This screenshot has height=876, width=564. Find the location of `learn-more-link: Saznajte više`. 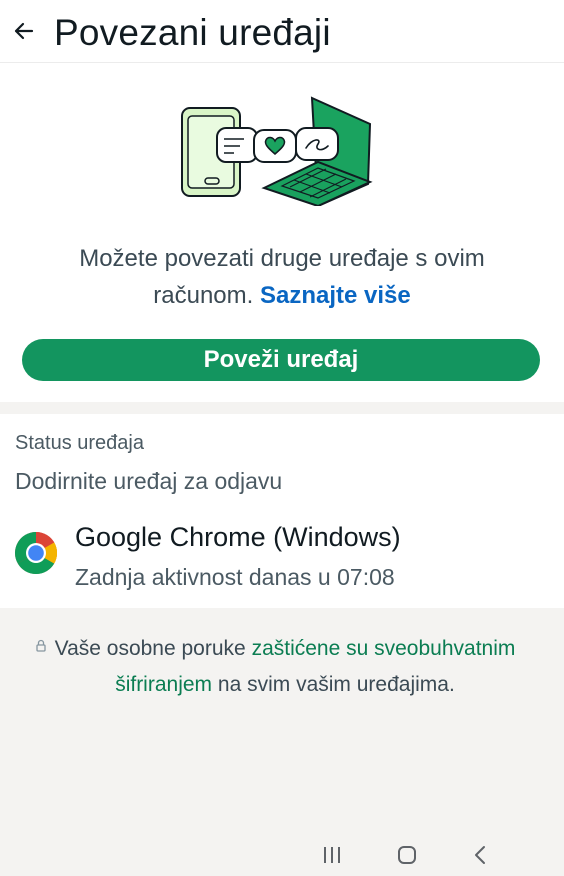

learn-more-link: Saznajte više is located at coordinates (335, 295).